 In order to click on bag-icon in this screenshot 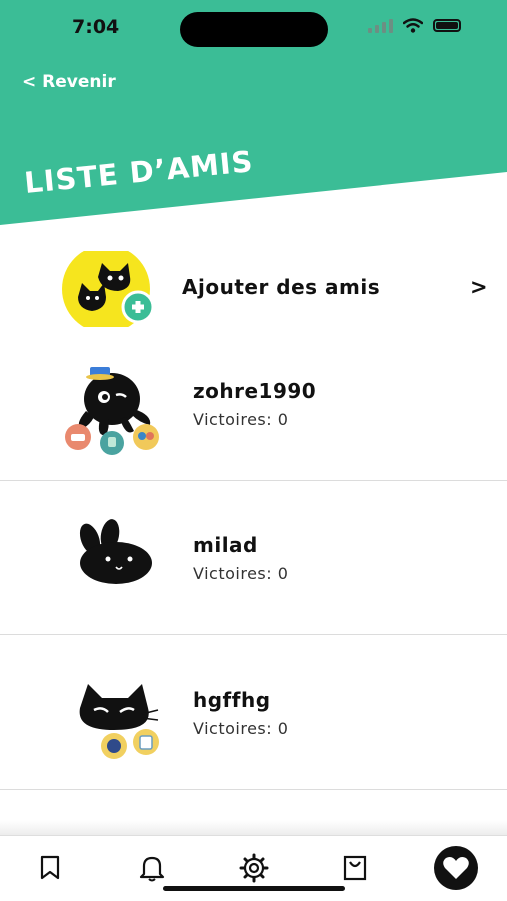, I will do `click(355, 868)`.